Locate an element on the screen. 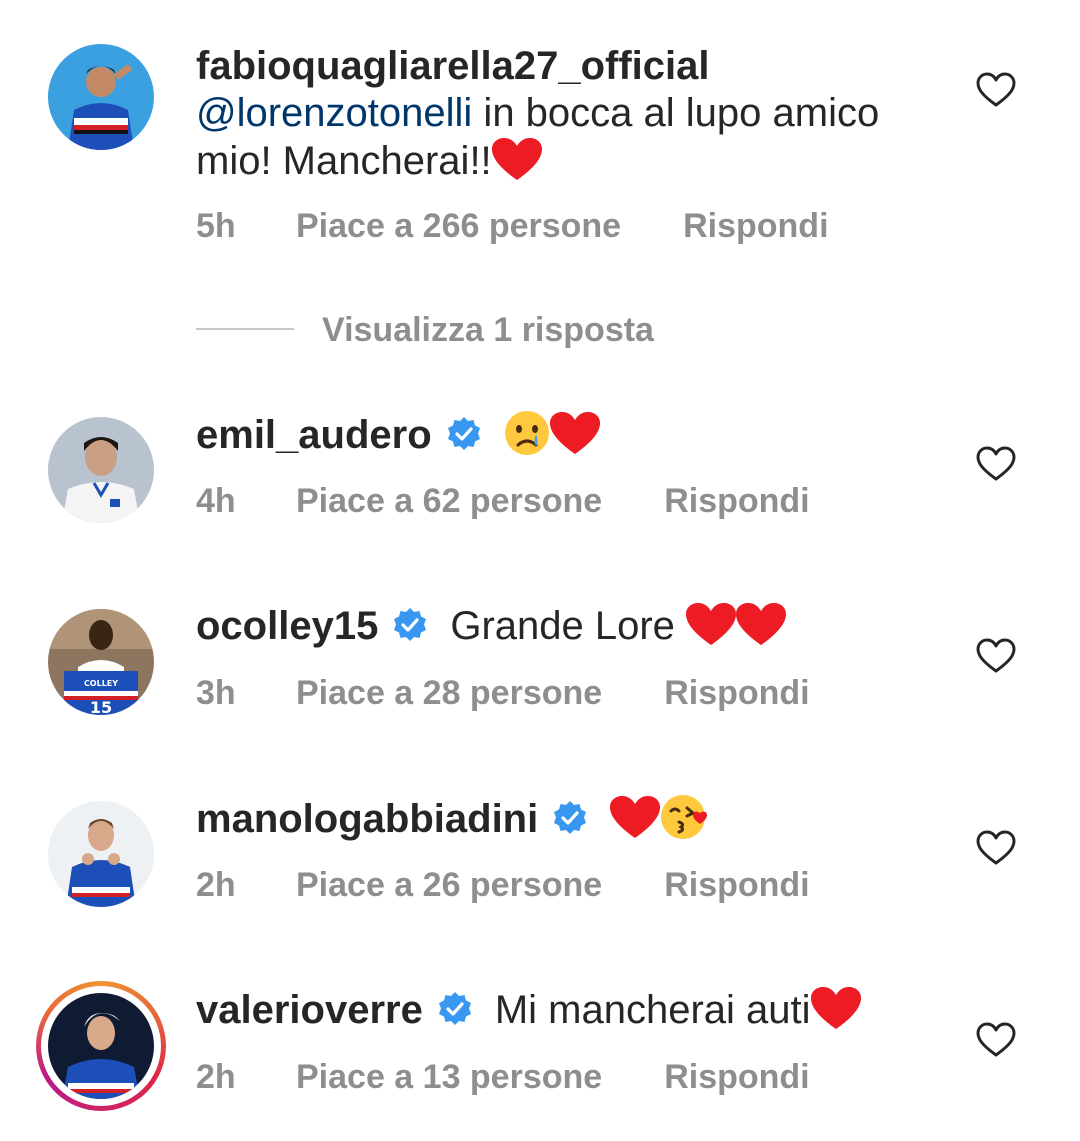 This screenshot has height=1141, width=1080. comment-meta: 2h Piace a 26 persone Rispondi is located at coordinates (503, 885).